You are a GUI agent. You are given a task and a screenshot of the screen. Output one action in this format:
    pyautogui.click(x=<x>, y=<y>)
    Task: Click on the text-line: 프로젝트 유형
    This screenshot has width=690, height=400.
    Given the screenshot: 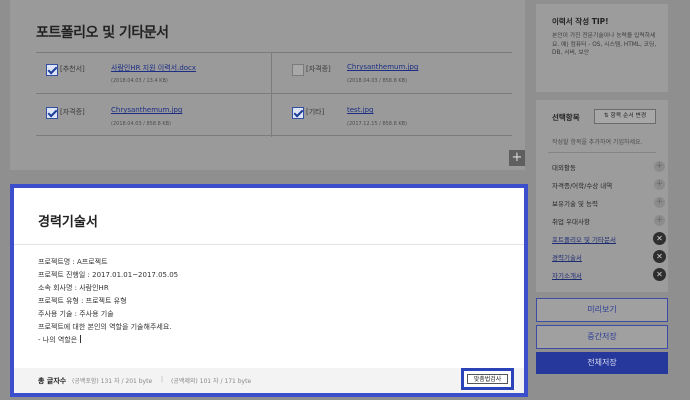 What is the action you would take?
    pyautogui.click(x=82, y=301)
    